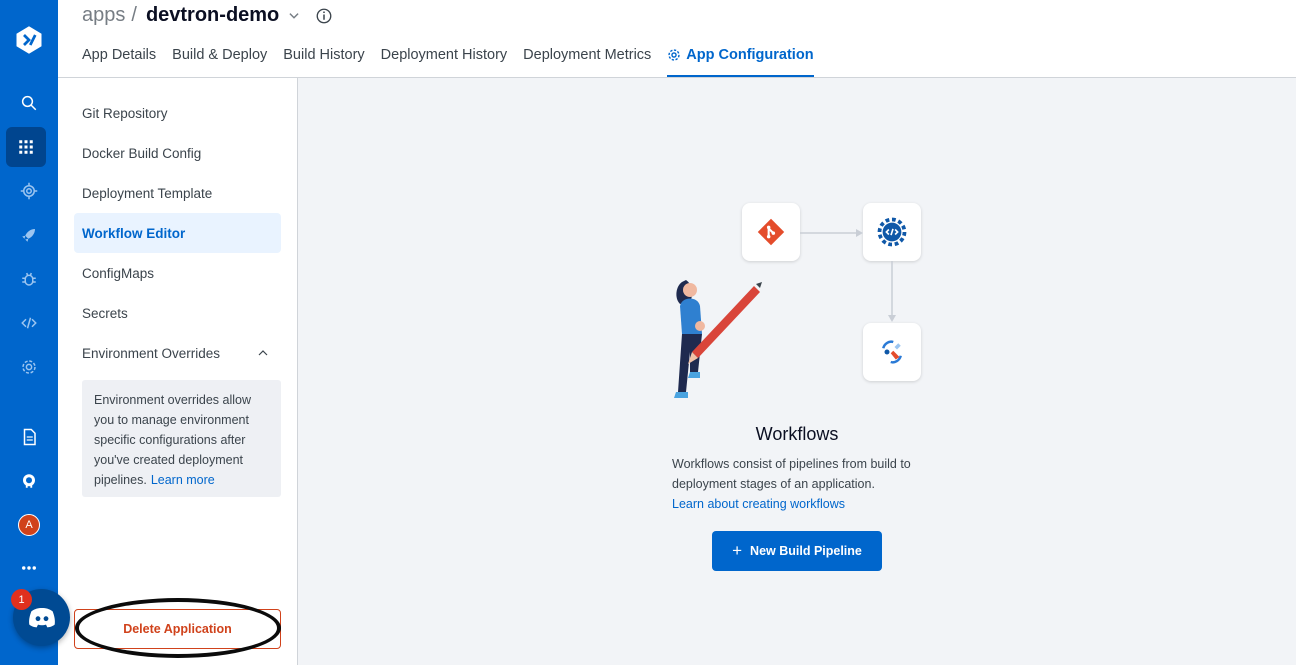  What do you see at coordinates (737, 550) in the screenshot?
I see `plus-icon: +` at bounding box center [737, 550].